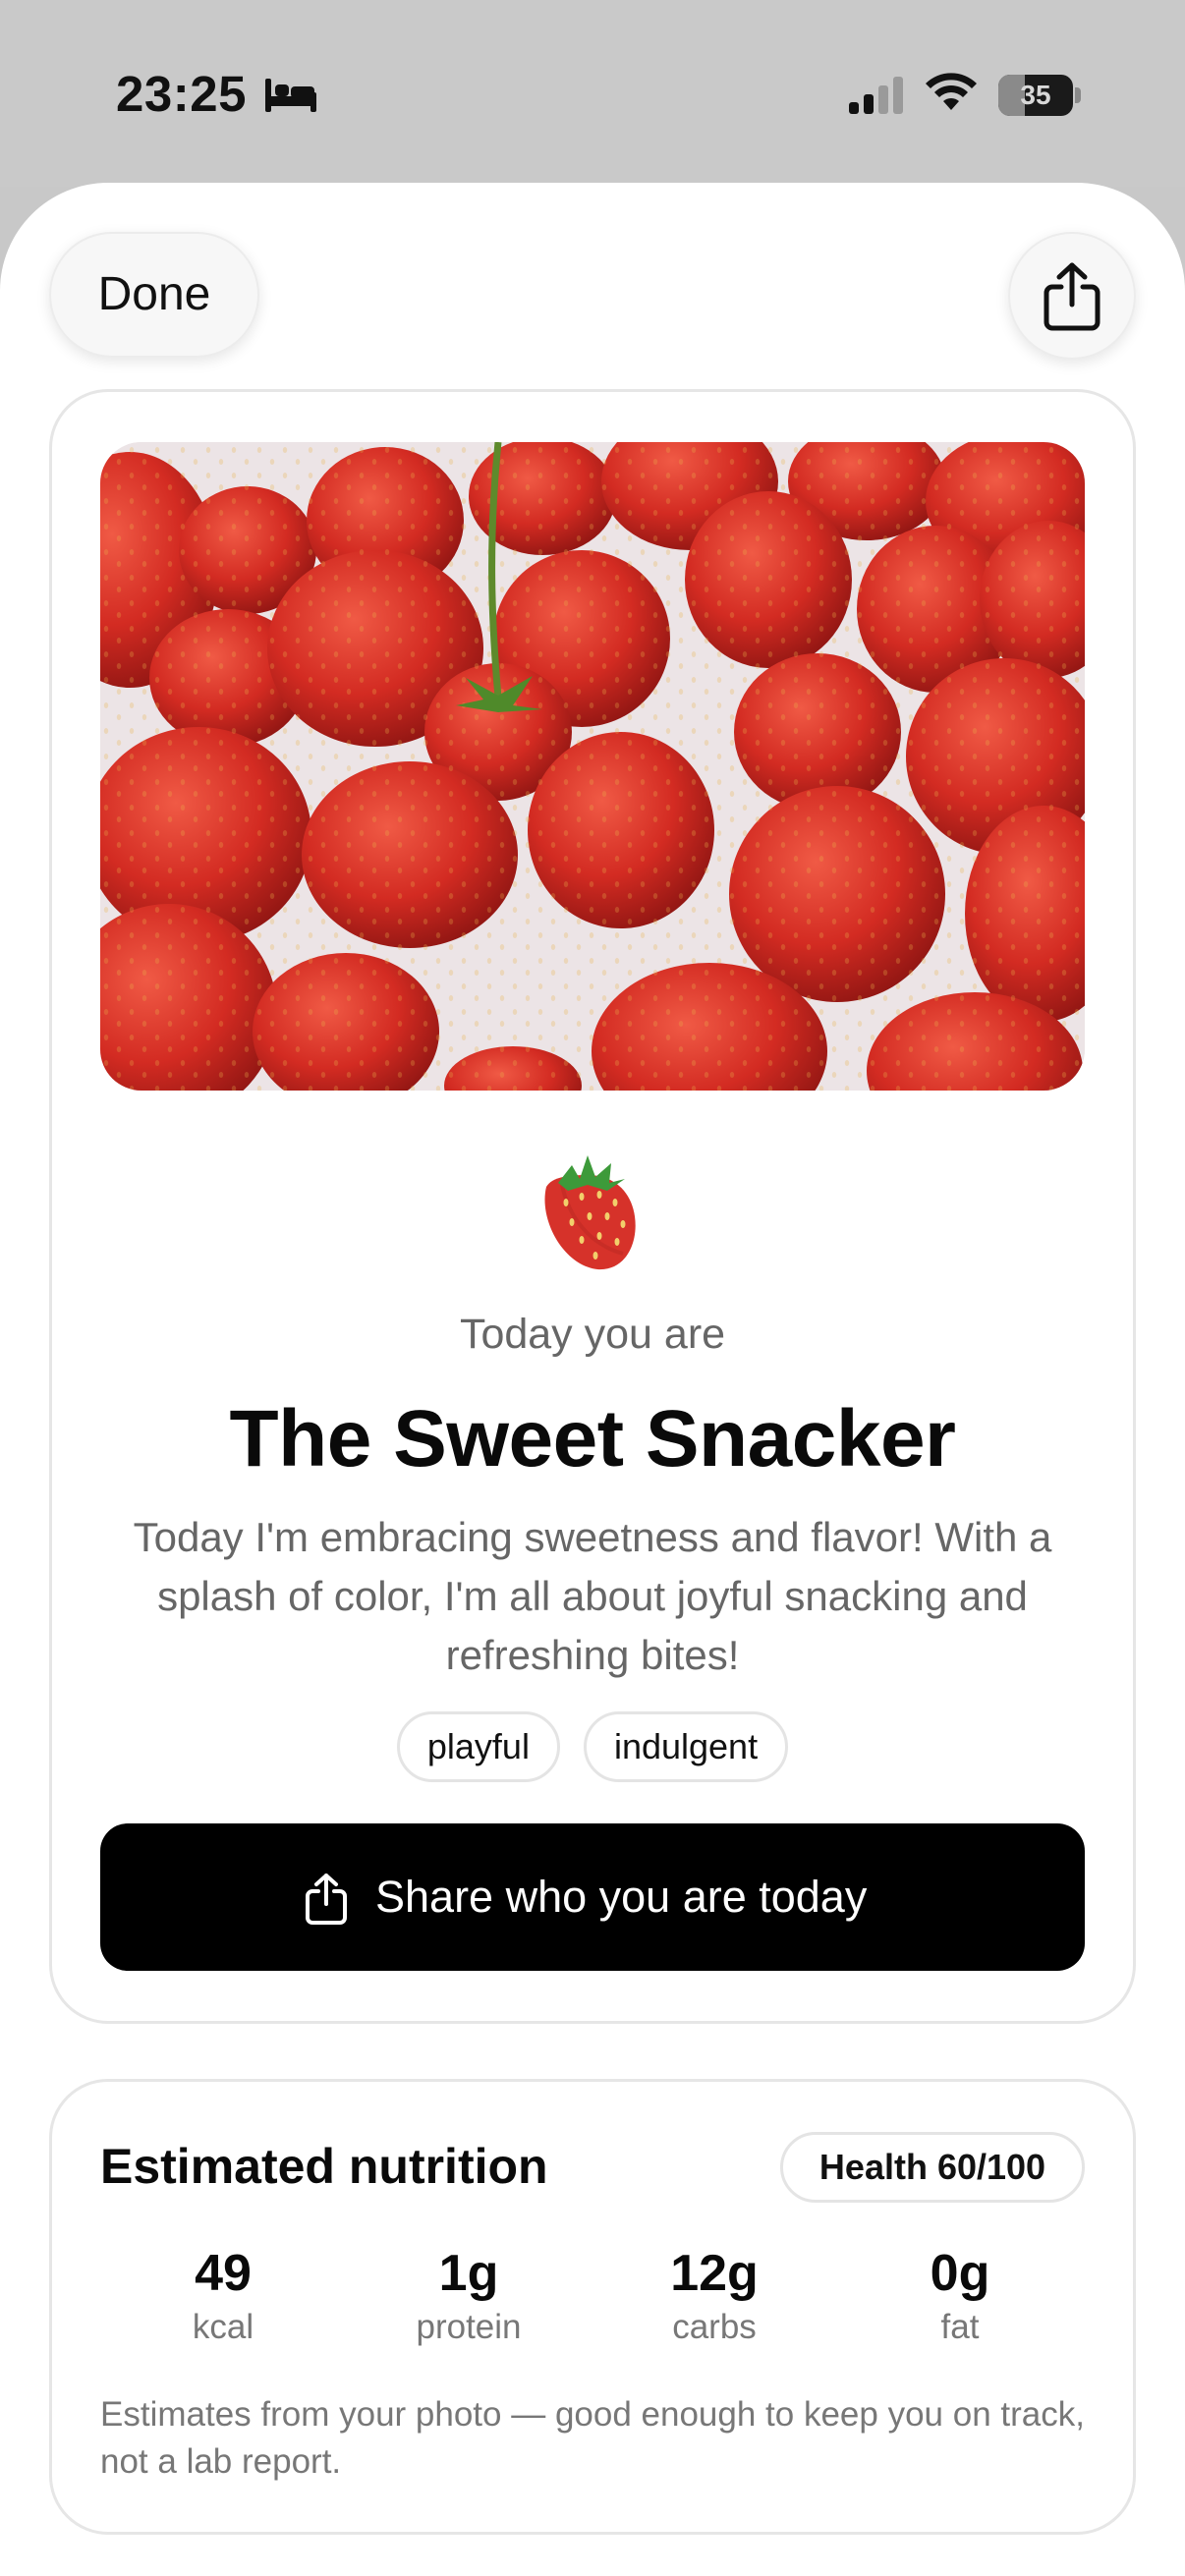 This screenshot has width=1185, height=2576. I want to click on nutrition-title: Estimated nutrition, so click(324, 2166).